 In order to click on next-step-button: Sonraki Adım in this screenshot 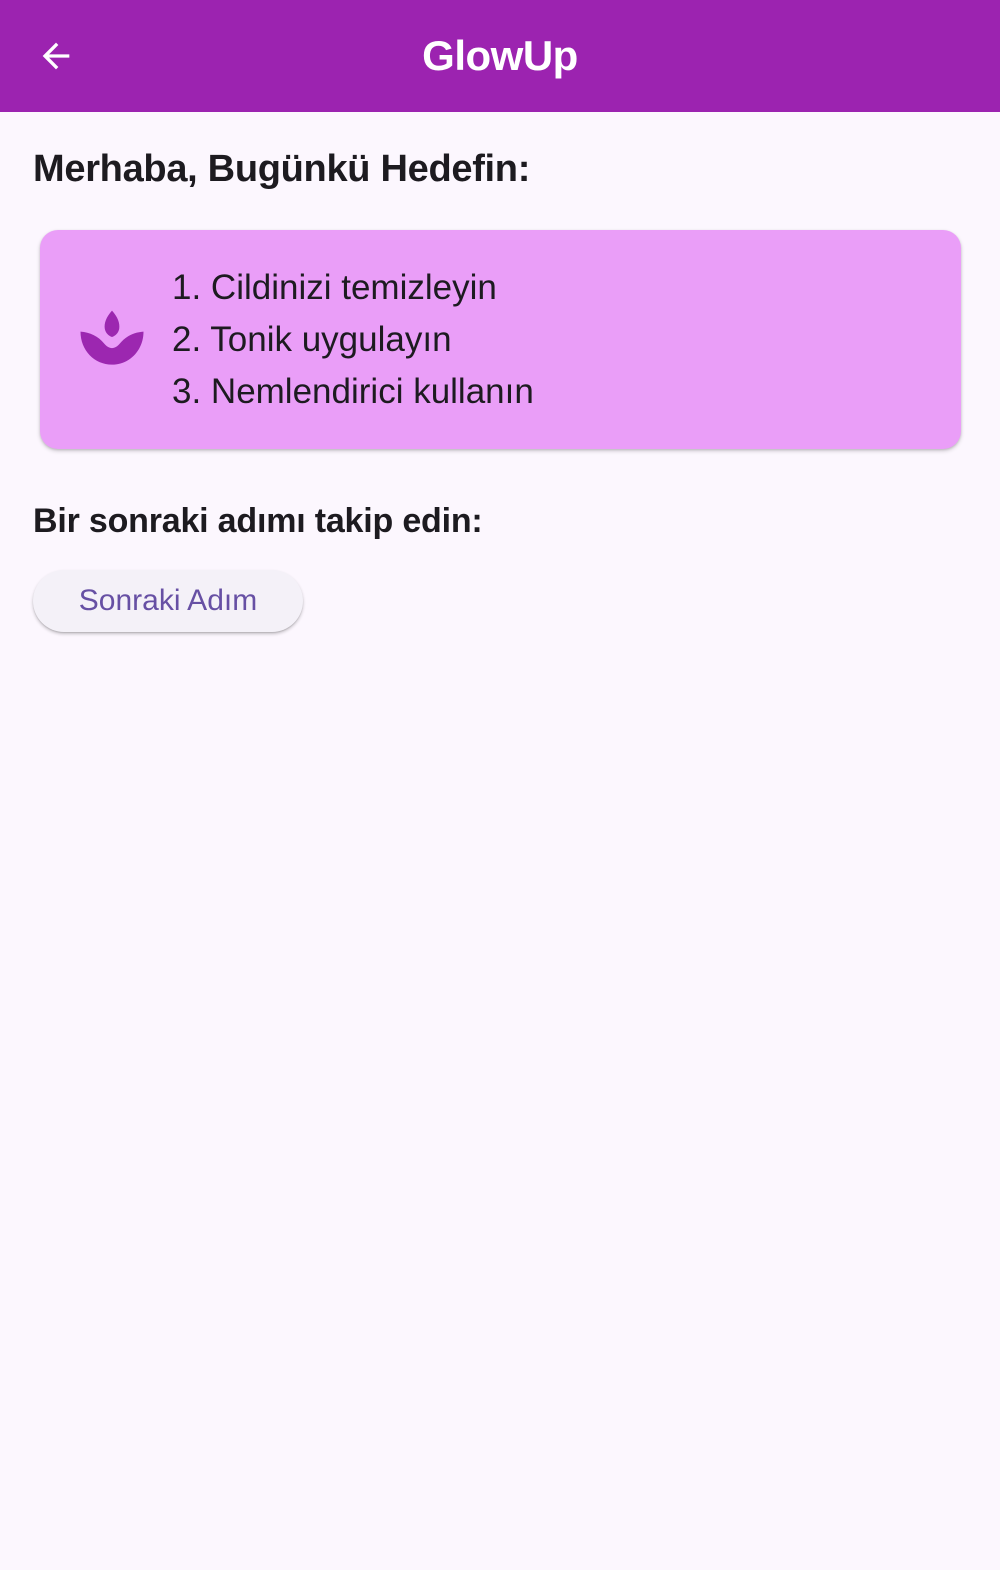, I will do `click(168, 601)`.